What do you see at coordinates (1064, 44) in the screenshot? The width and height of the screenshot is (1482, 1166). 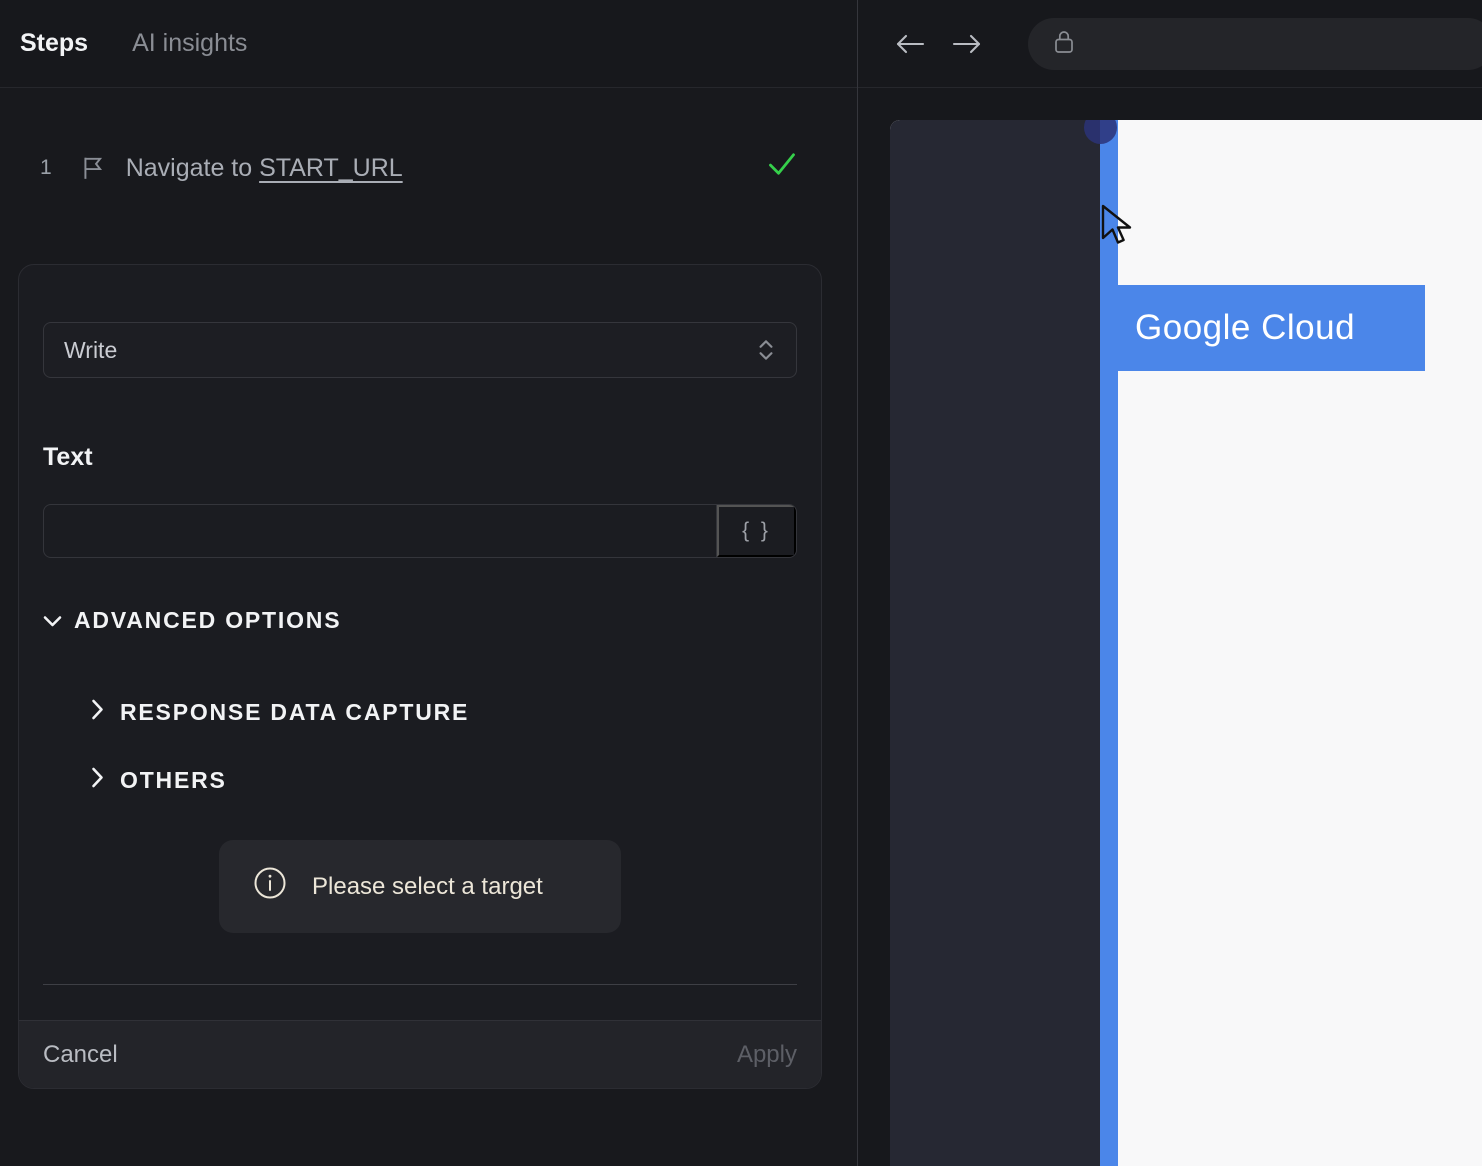 I see `lock-icon` at bounding box center [1064, 44].